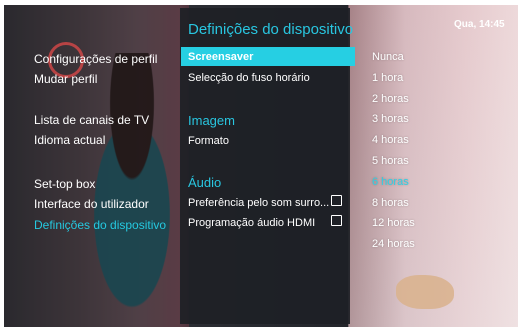 The width and height of the screenshot is (522, 331). I want to click on menu-item-change-profile: Mudar perfil, so click(65, 79).